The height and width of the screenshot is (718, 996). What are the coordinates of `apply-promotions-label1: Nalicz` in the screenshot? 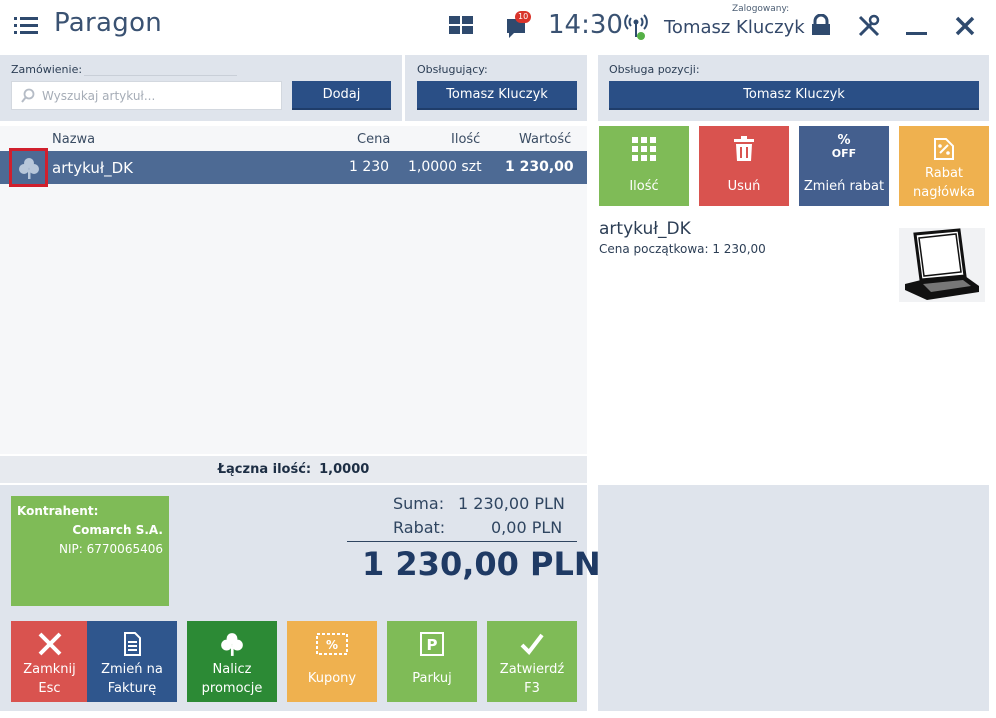 It's located at (232, 669).